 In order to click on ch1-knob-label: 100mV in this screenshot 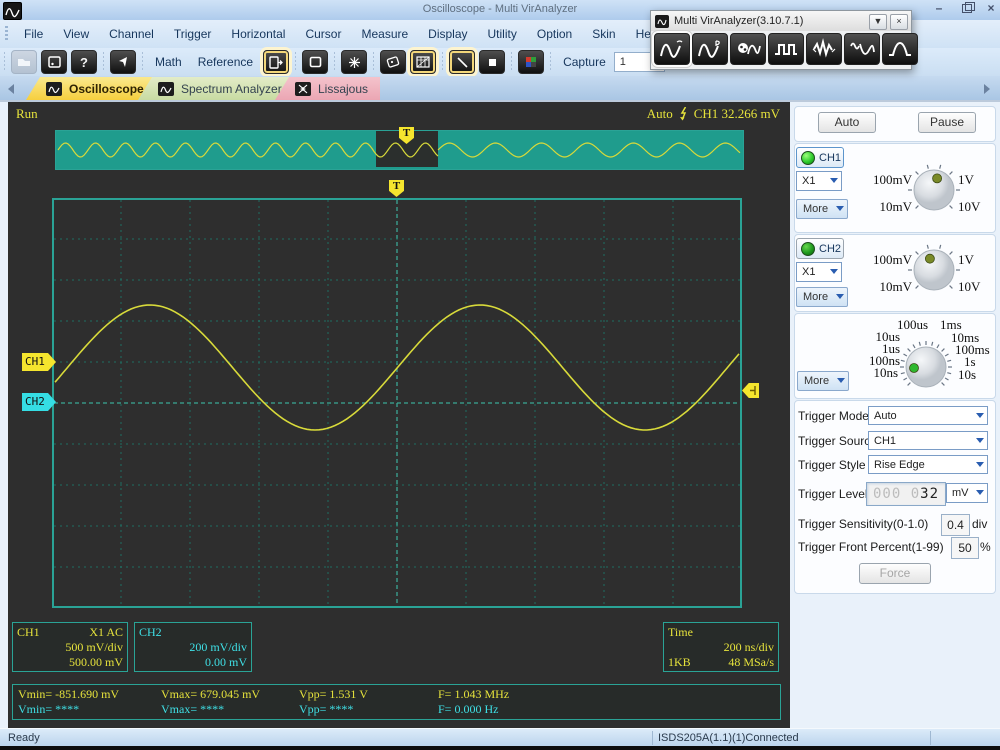, I will do `click(892, 179)`.